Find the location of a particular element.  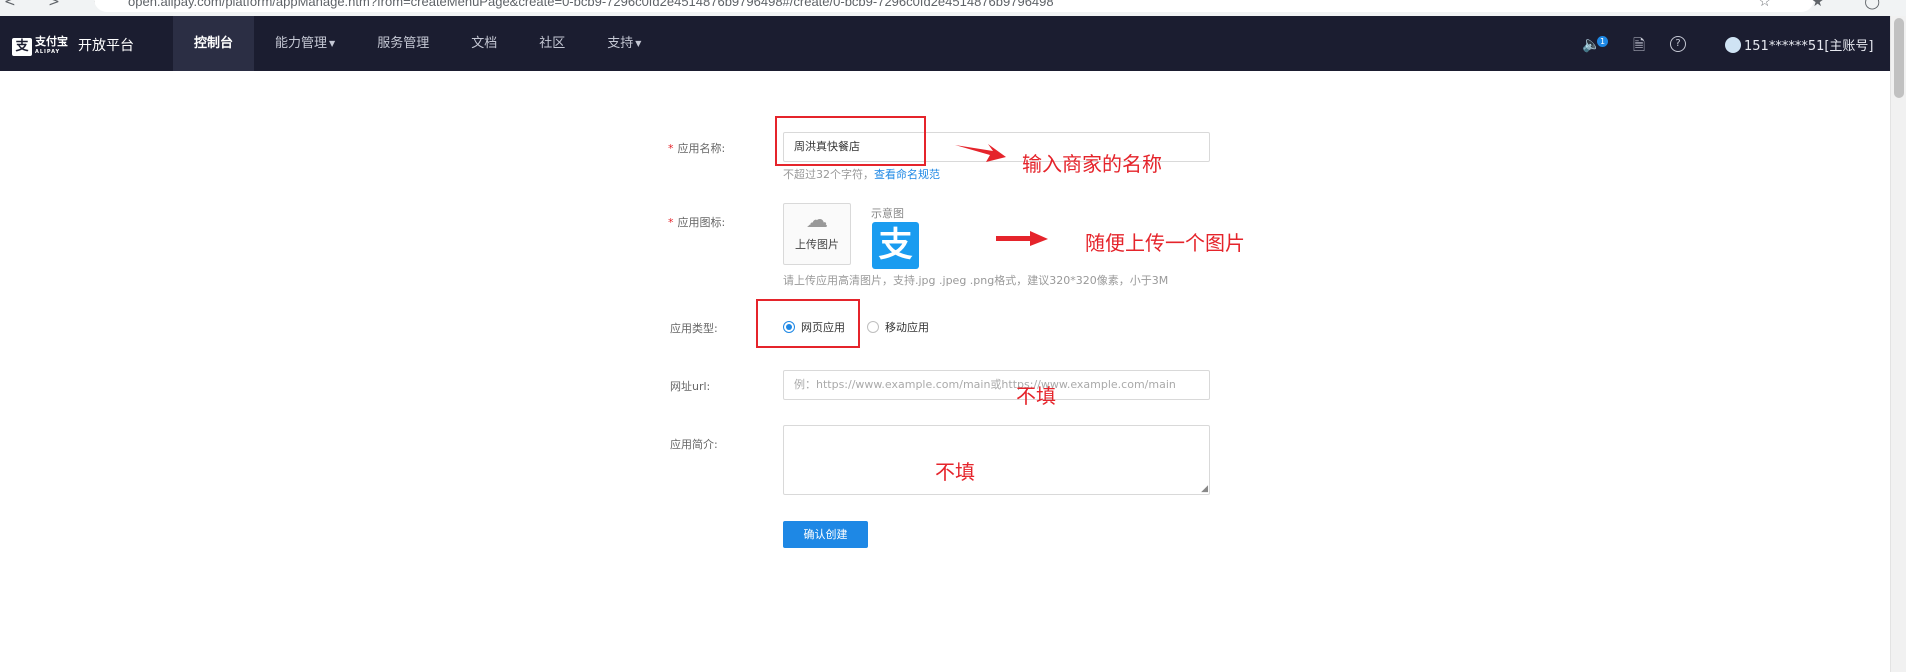

annotation-url-note: 不填 is located at coordinates (1036, 396).